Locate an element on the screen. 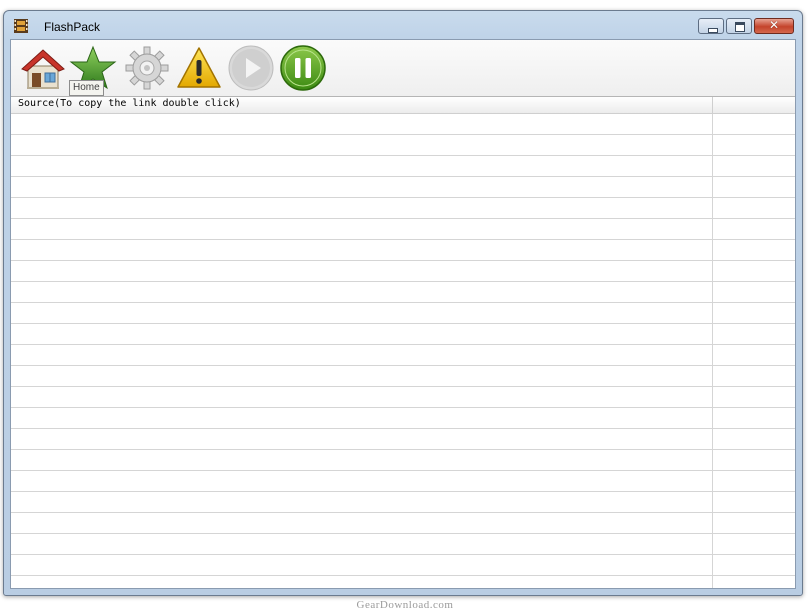 The width and height of the screenshot is (810, 612). maximize-icon is located at coordinates (740, 27).